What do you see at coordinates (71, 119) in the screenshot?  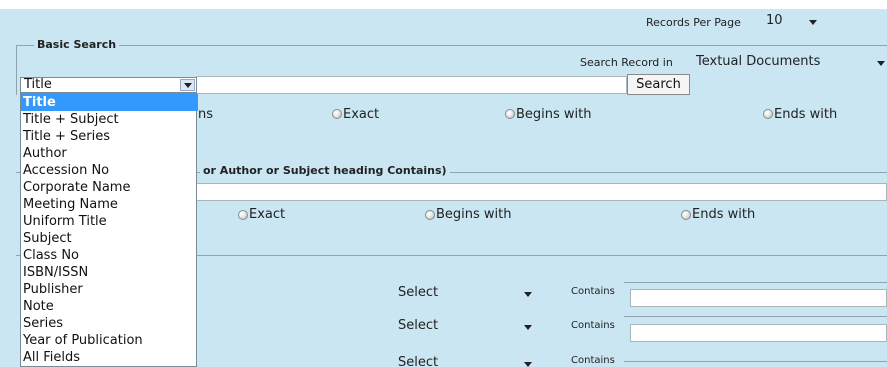 I see `dropdown-option-title-subject: Title + Subject` at bounding box center [71, 119].